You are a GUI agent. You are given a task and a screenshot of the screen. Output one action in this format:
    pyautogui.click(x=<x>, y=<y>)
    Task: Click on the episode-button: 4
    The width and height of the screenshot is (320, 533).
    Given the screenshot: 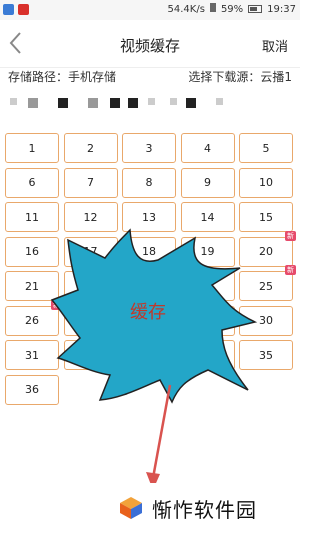 What is the action you would take?
    pyautogui.click(x=207, y=148)
    